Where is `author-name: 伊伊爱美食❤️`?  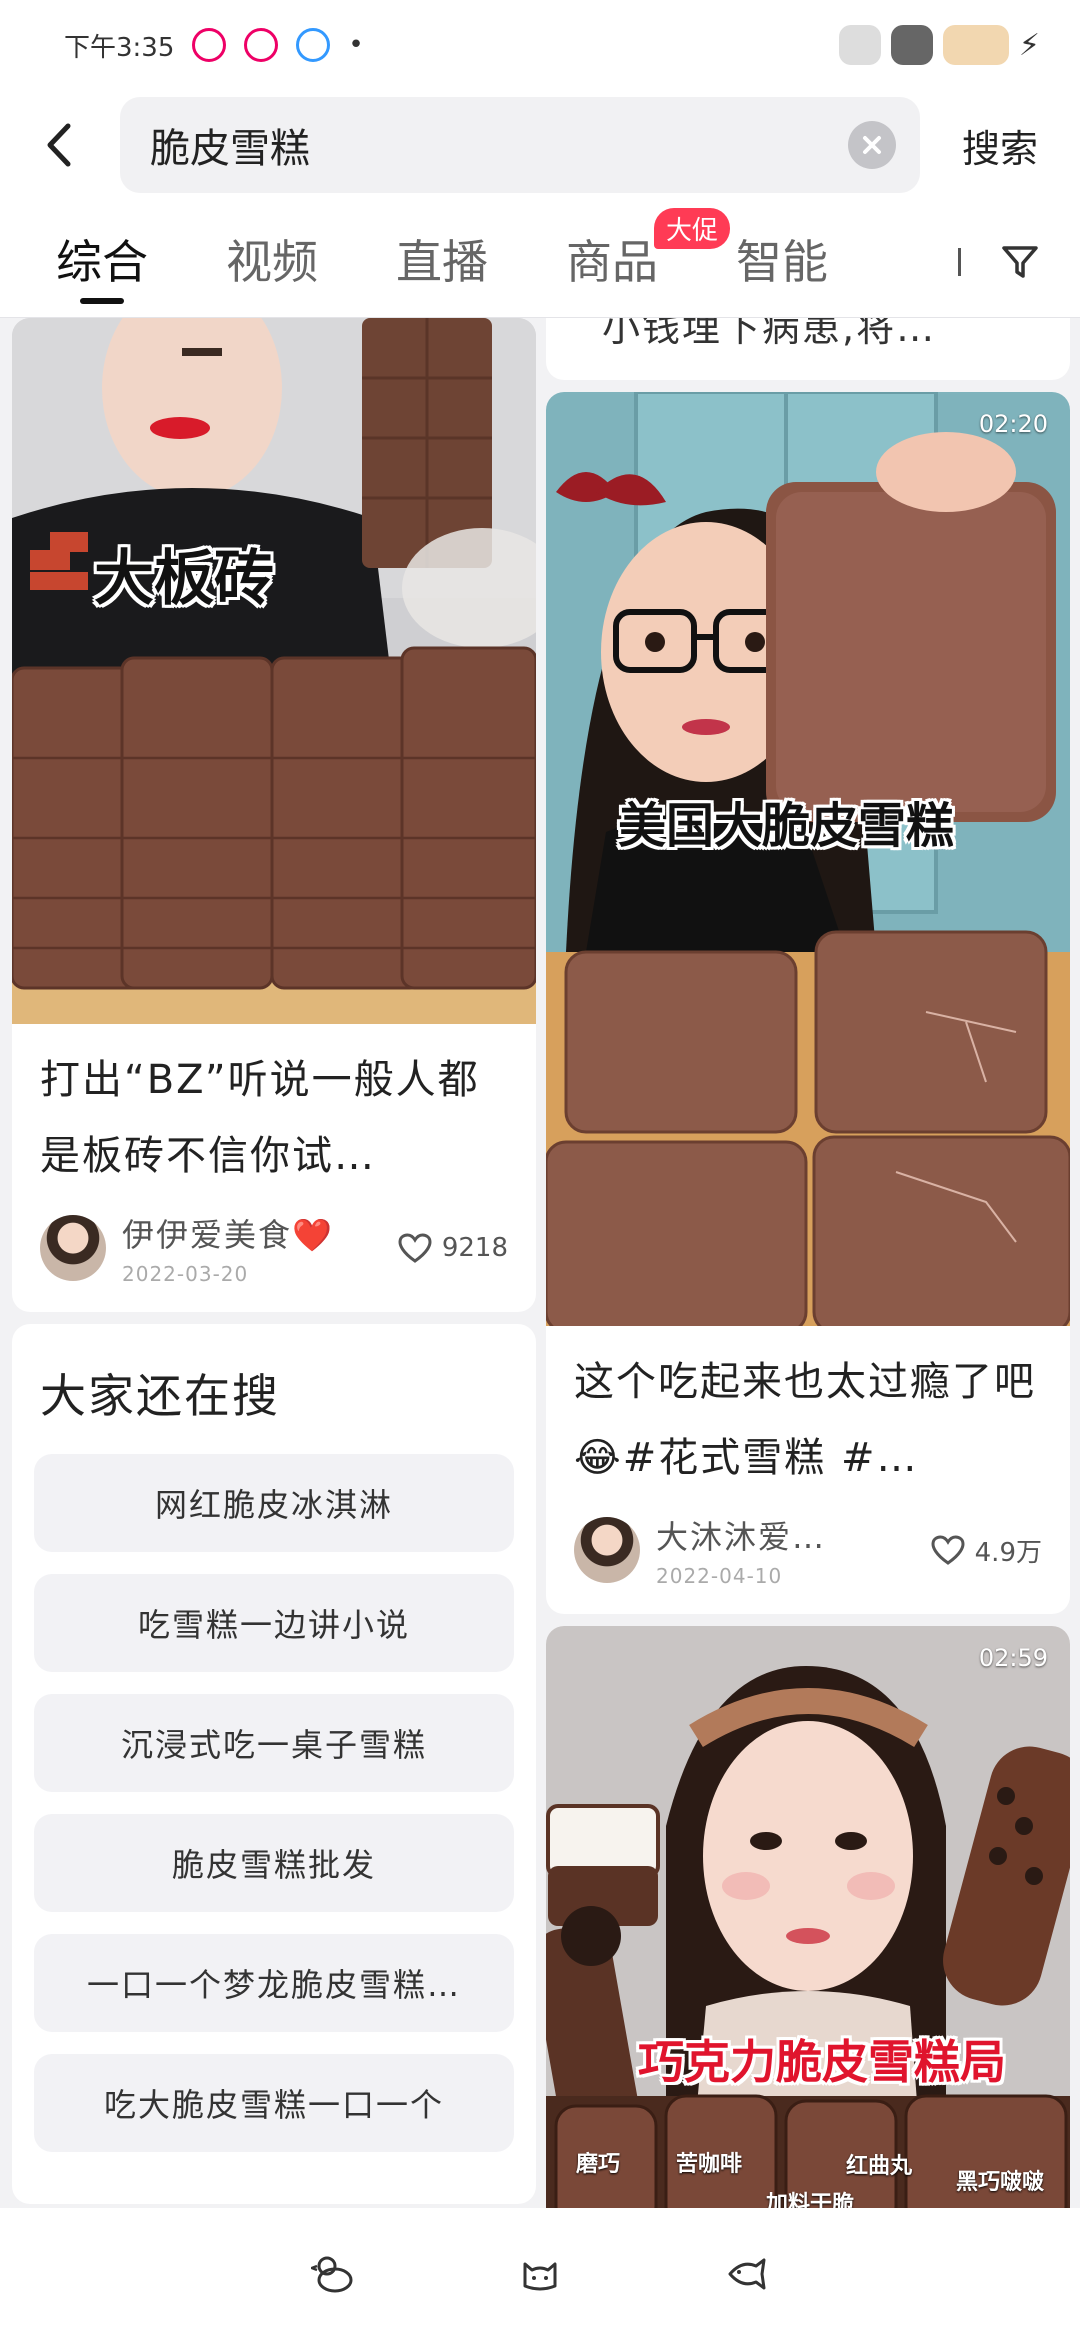
author-name: 伊伊爱美食❤️ is located at coordinates (260, 1233).